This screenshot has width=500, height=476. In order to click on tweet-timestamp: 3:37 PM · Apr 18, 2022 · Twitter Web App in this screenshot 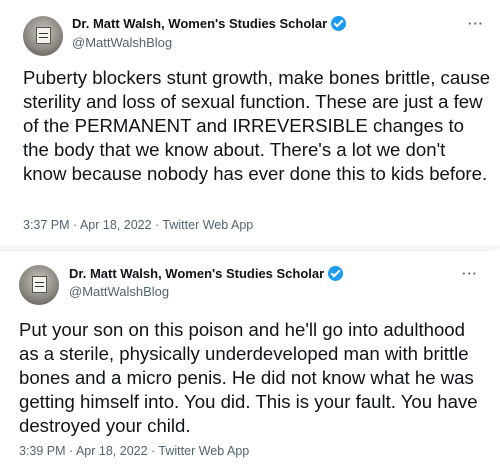, I will do `click(138, 225)`.